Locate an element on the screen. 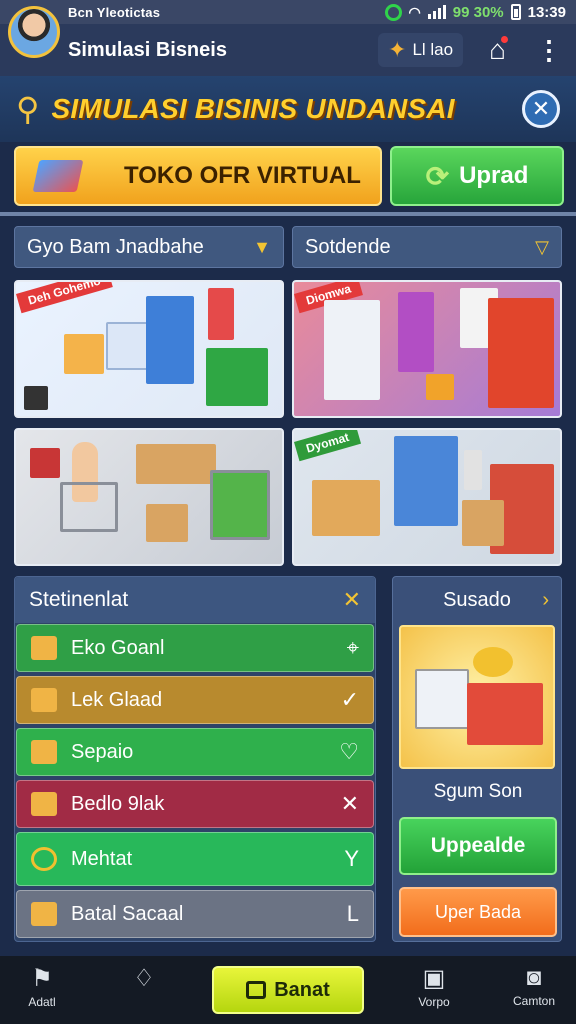 Image resolution: width=576 pixels, height=1024 pixels. page-title: SIMULASI BISINIS UNDANSAI is located at coordinates (253, 108).